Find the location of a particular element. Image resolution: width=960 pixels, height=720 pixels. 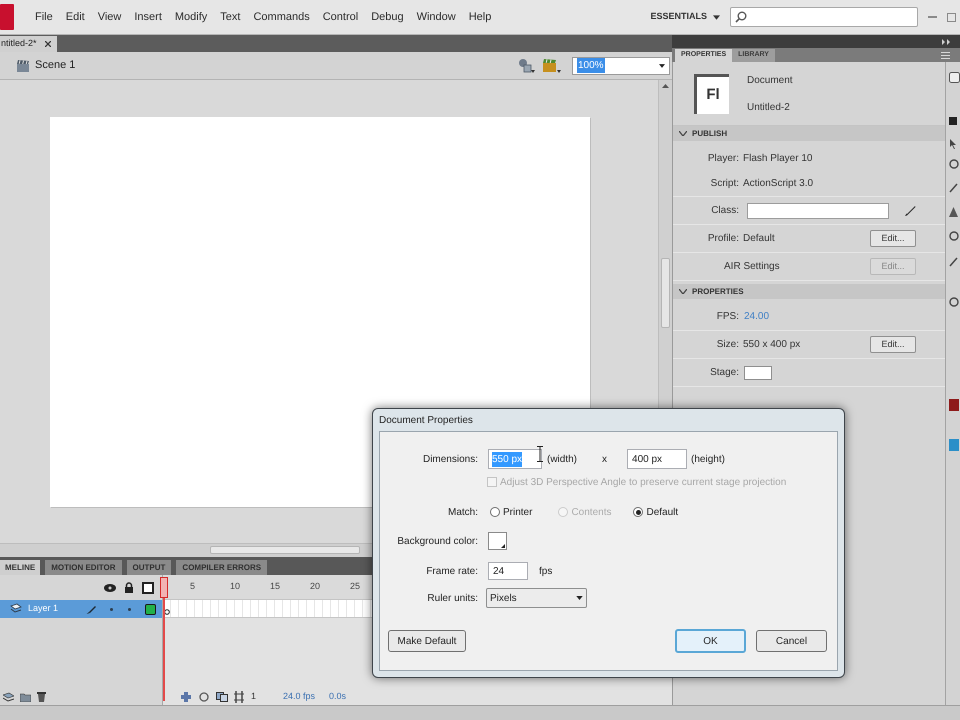

frame-number: 5 is located at coordinates (193, 587).